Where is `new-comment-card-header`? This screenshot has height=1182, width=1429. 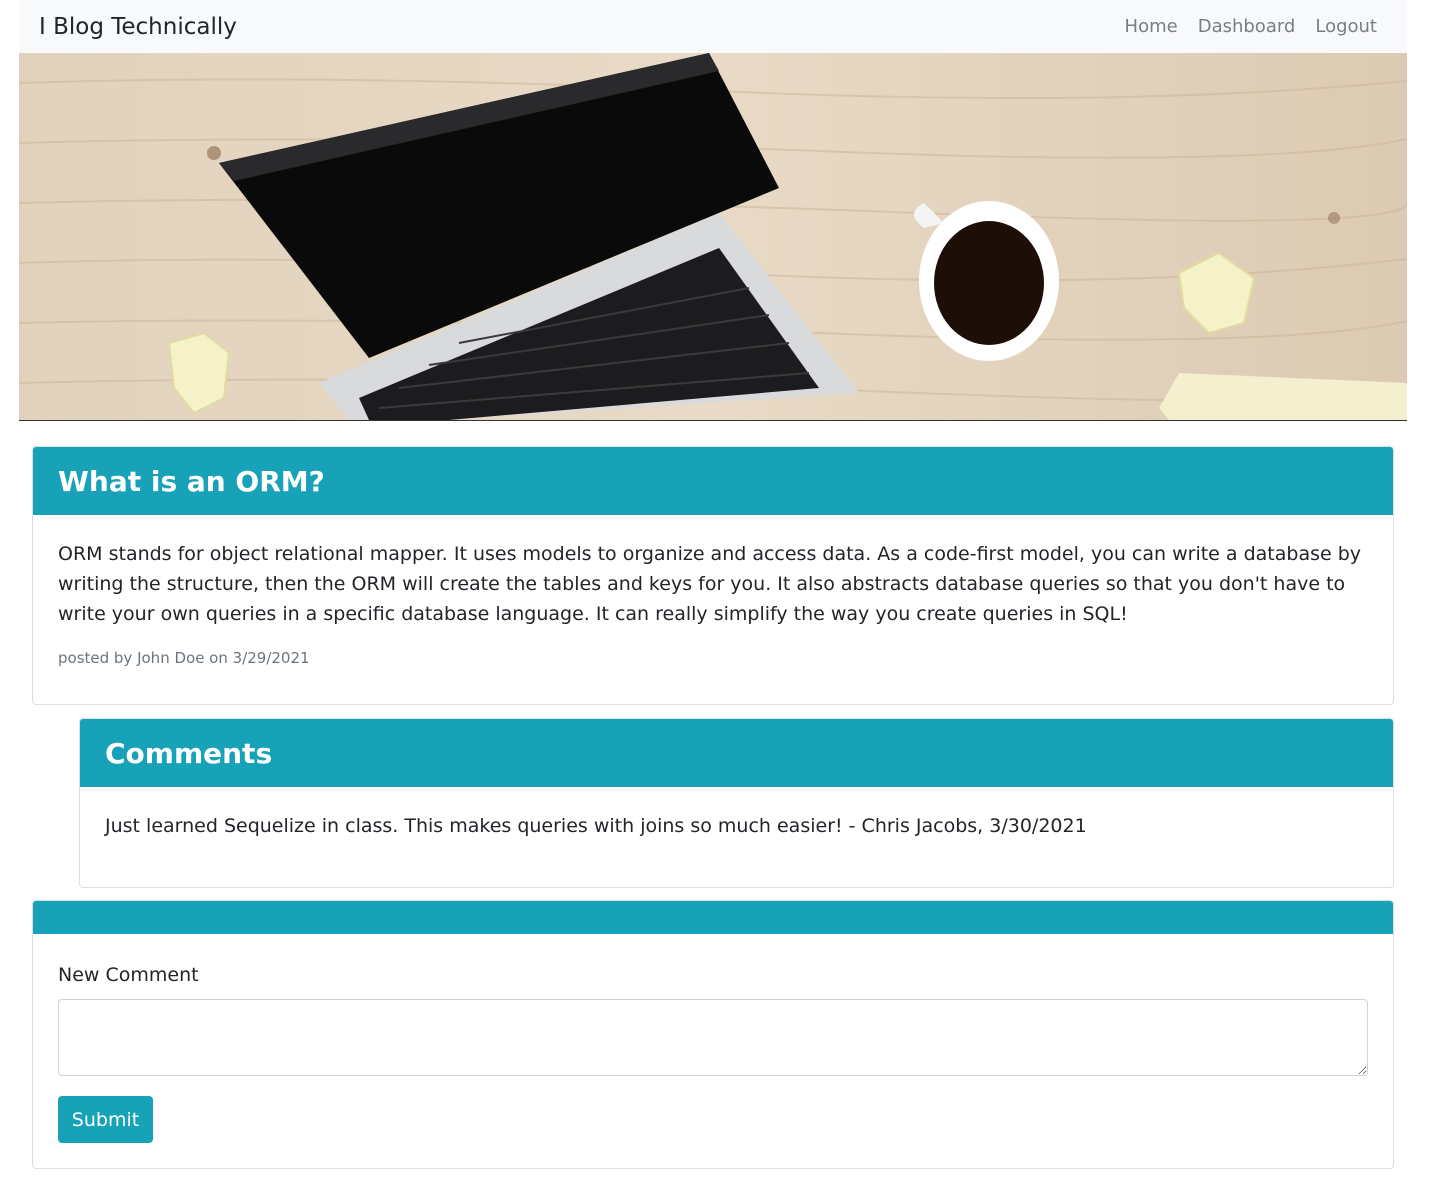 new-comment-card-header is located at coordinates (713, 917).